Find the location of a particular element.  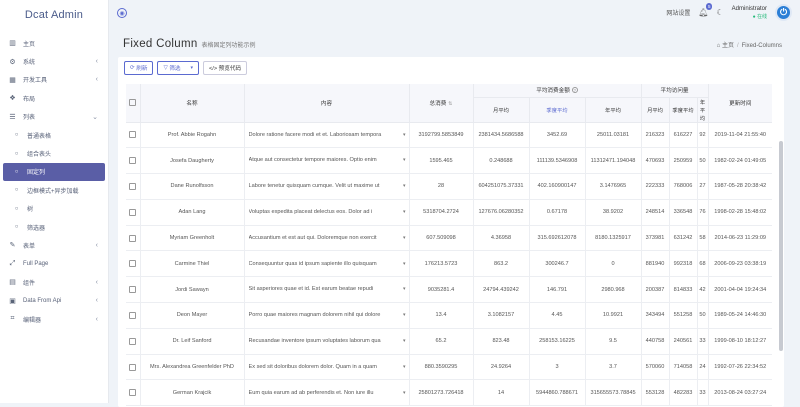

cell-time: 1987-05-28 20:38:42 is located at coordinates (740, 186).